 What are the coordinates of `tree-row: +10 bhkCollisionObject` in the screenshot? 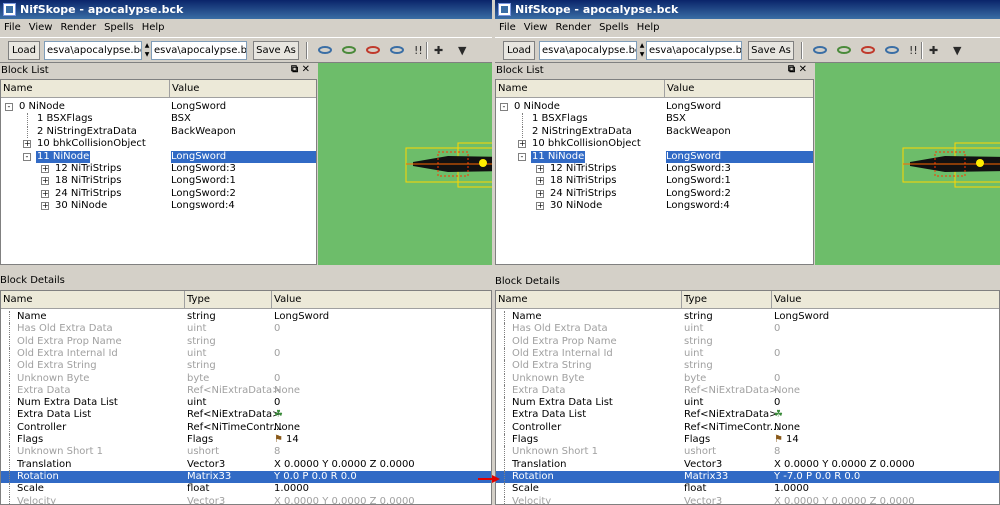 It's located at (654, 144).